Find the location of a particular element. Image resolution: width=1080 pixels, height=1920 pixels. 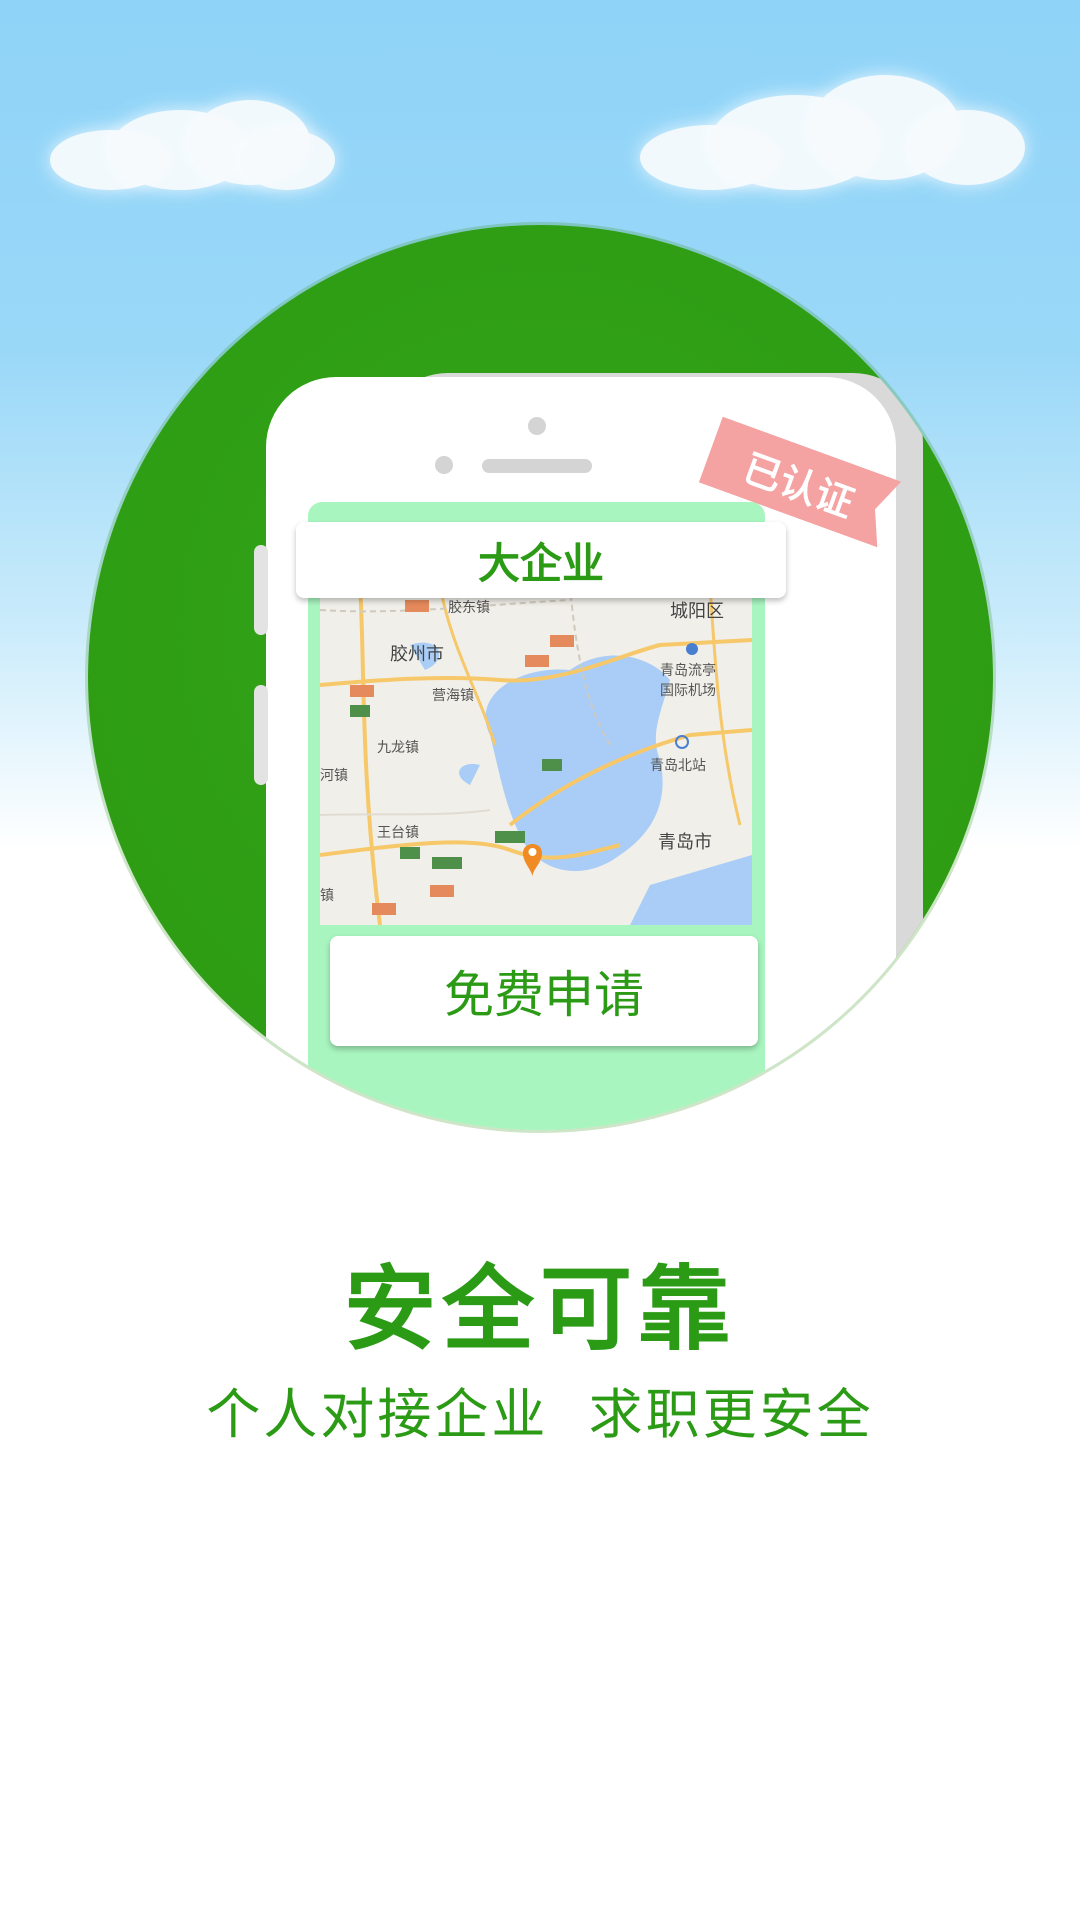

map-label: 青岛流亭 is located at coordinates (688, 671).